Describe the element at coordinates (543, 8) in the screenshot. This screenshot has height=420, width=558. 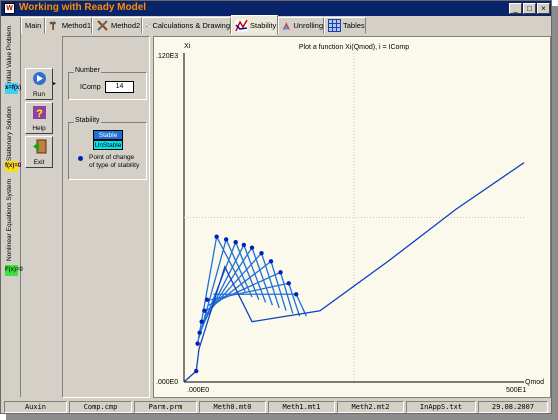
I see `close-button: ×` at that location.